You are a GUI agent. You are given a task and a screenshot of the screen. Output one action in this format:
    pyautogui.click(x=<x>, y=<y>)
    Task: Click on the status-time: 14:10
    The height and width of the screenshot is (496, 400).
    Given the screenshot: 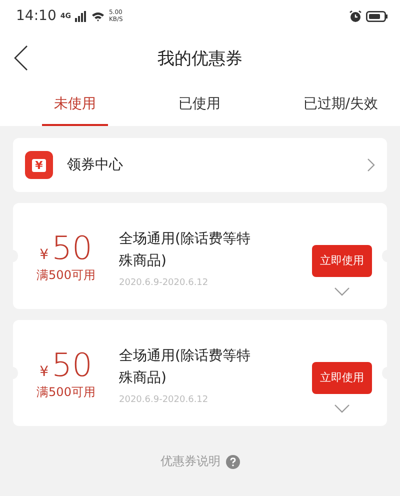 What is the action you would take?
    pyautogui.click(x=36, y=16)
    